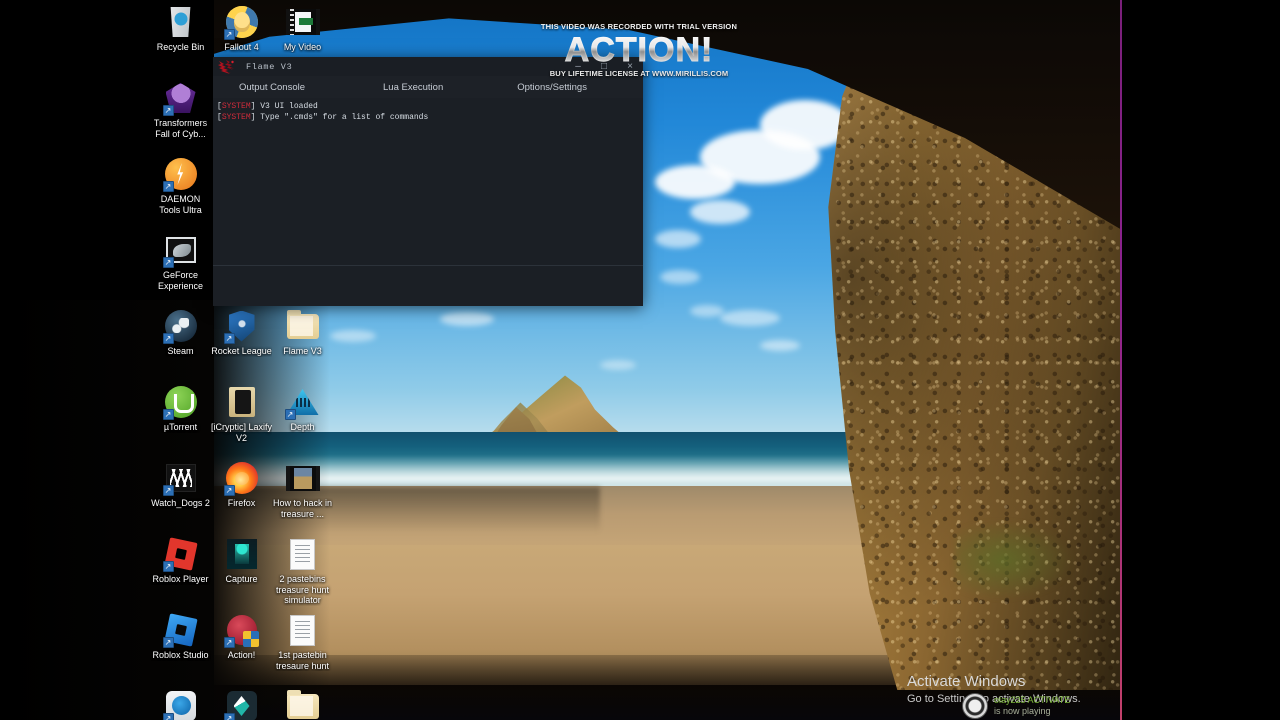 Image resolution: width=1280 pixels, height=720 pixels. I want to click on flame-window-title: Flame V3, so click(269, 66).